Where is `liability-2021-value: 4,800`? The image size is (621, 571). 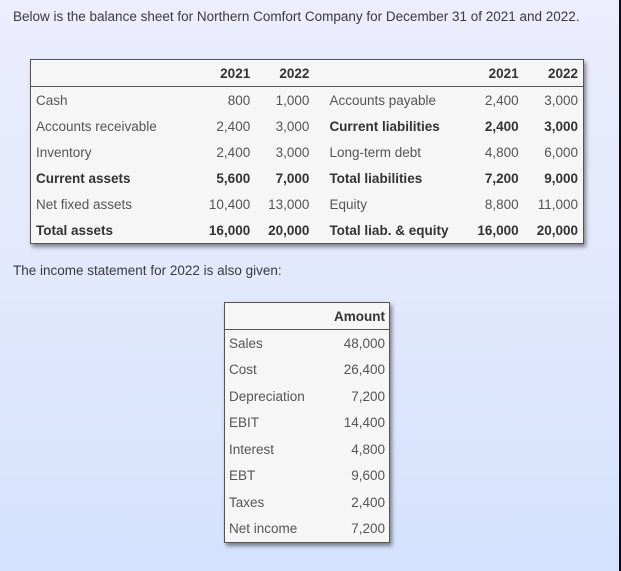 liability-2021-value: 4,800 is located at coordinates (501, 152).